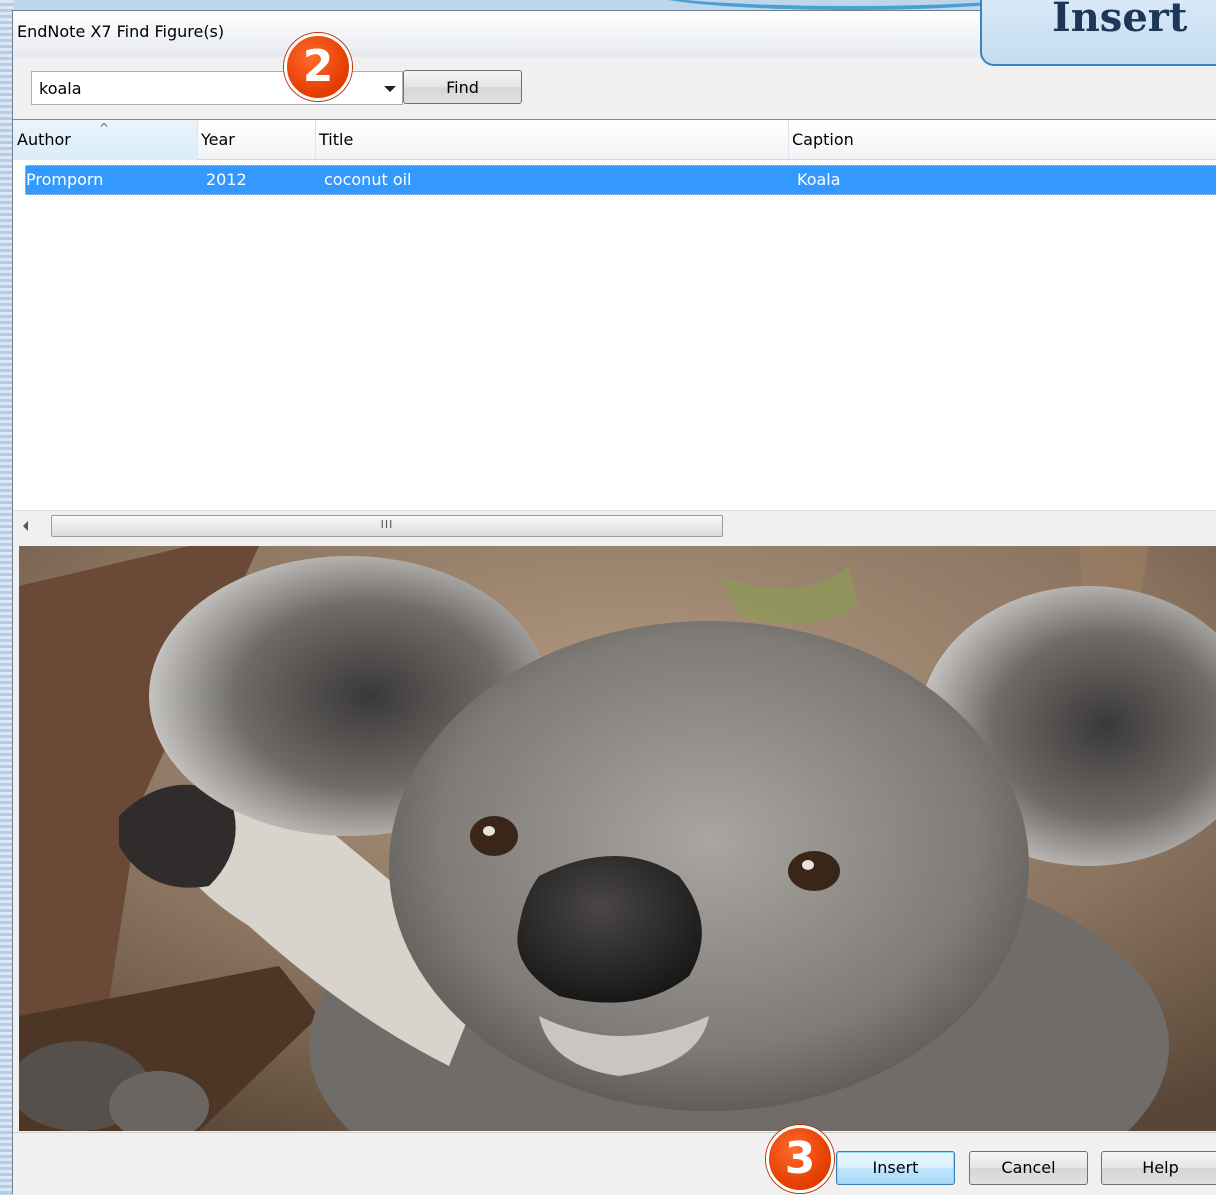 The image size is (1216, 1195). What do you see at coordinates (551, 140) in the screenshot?
I see `column-header-title: Title` at bounding box center [551, 140].